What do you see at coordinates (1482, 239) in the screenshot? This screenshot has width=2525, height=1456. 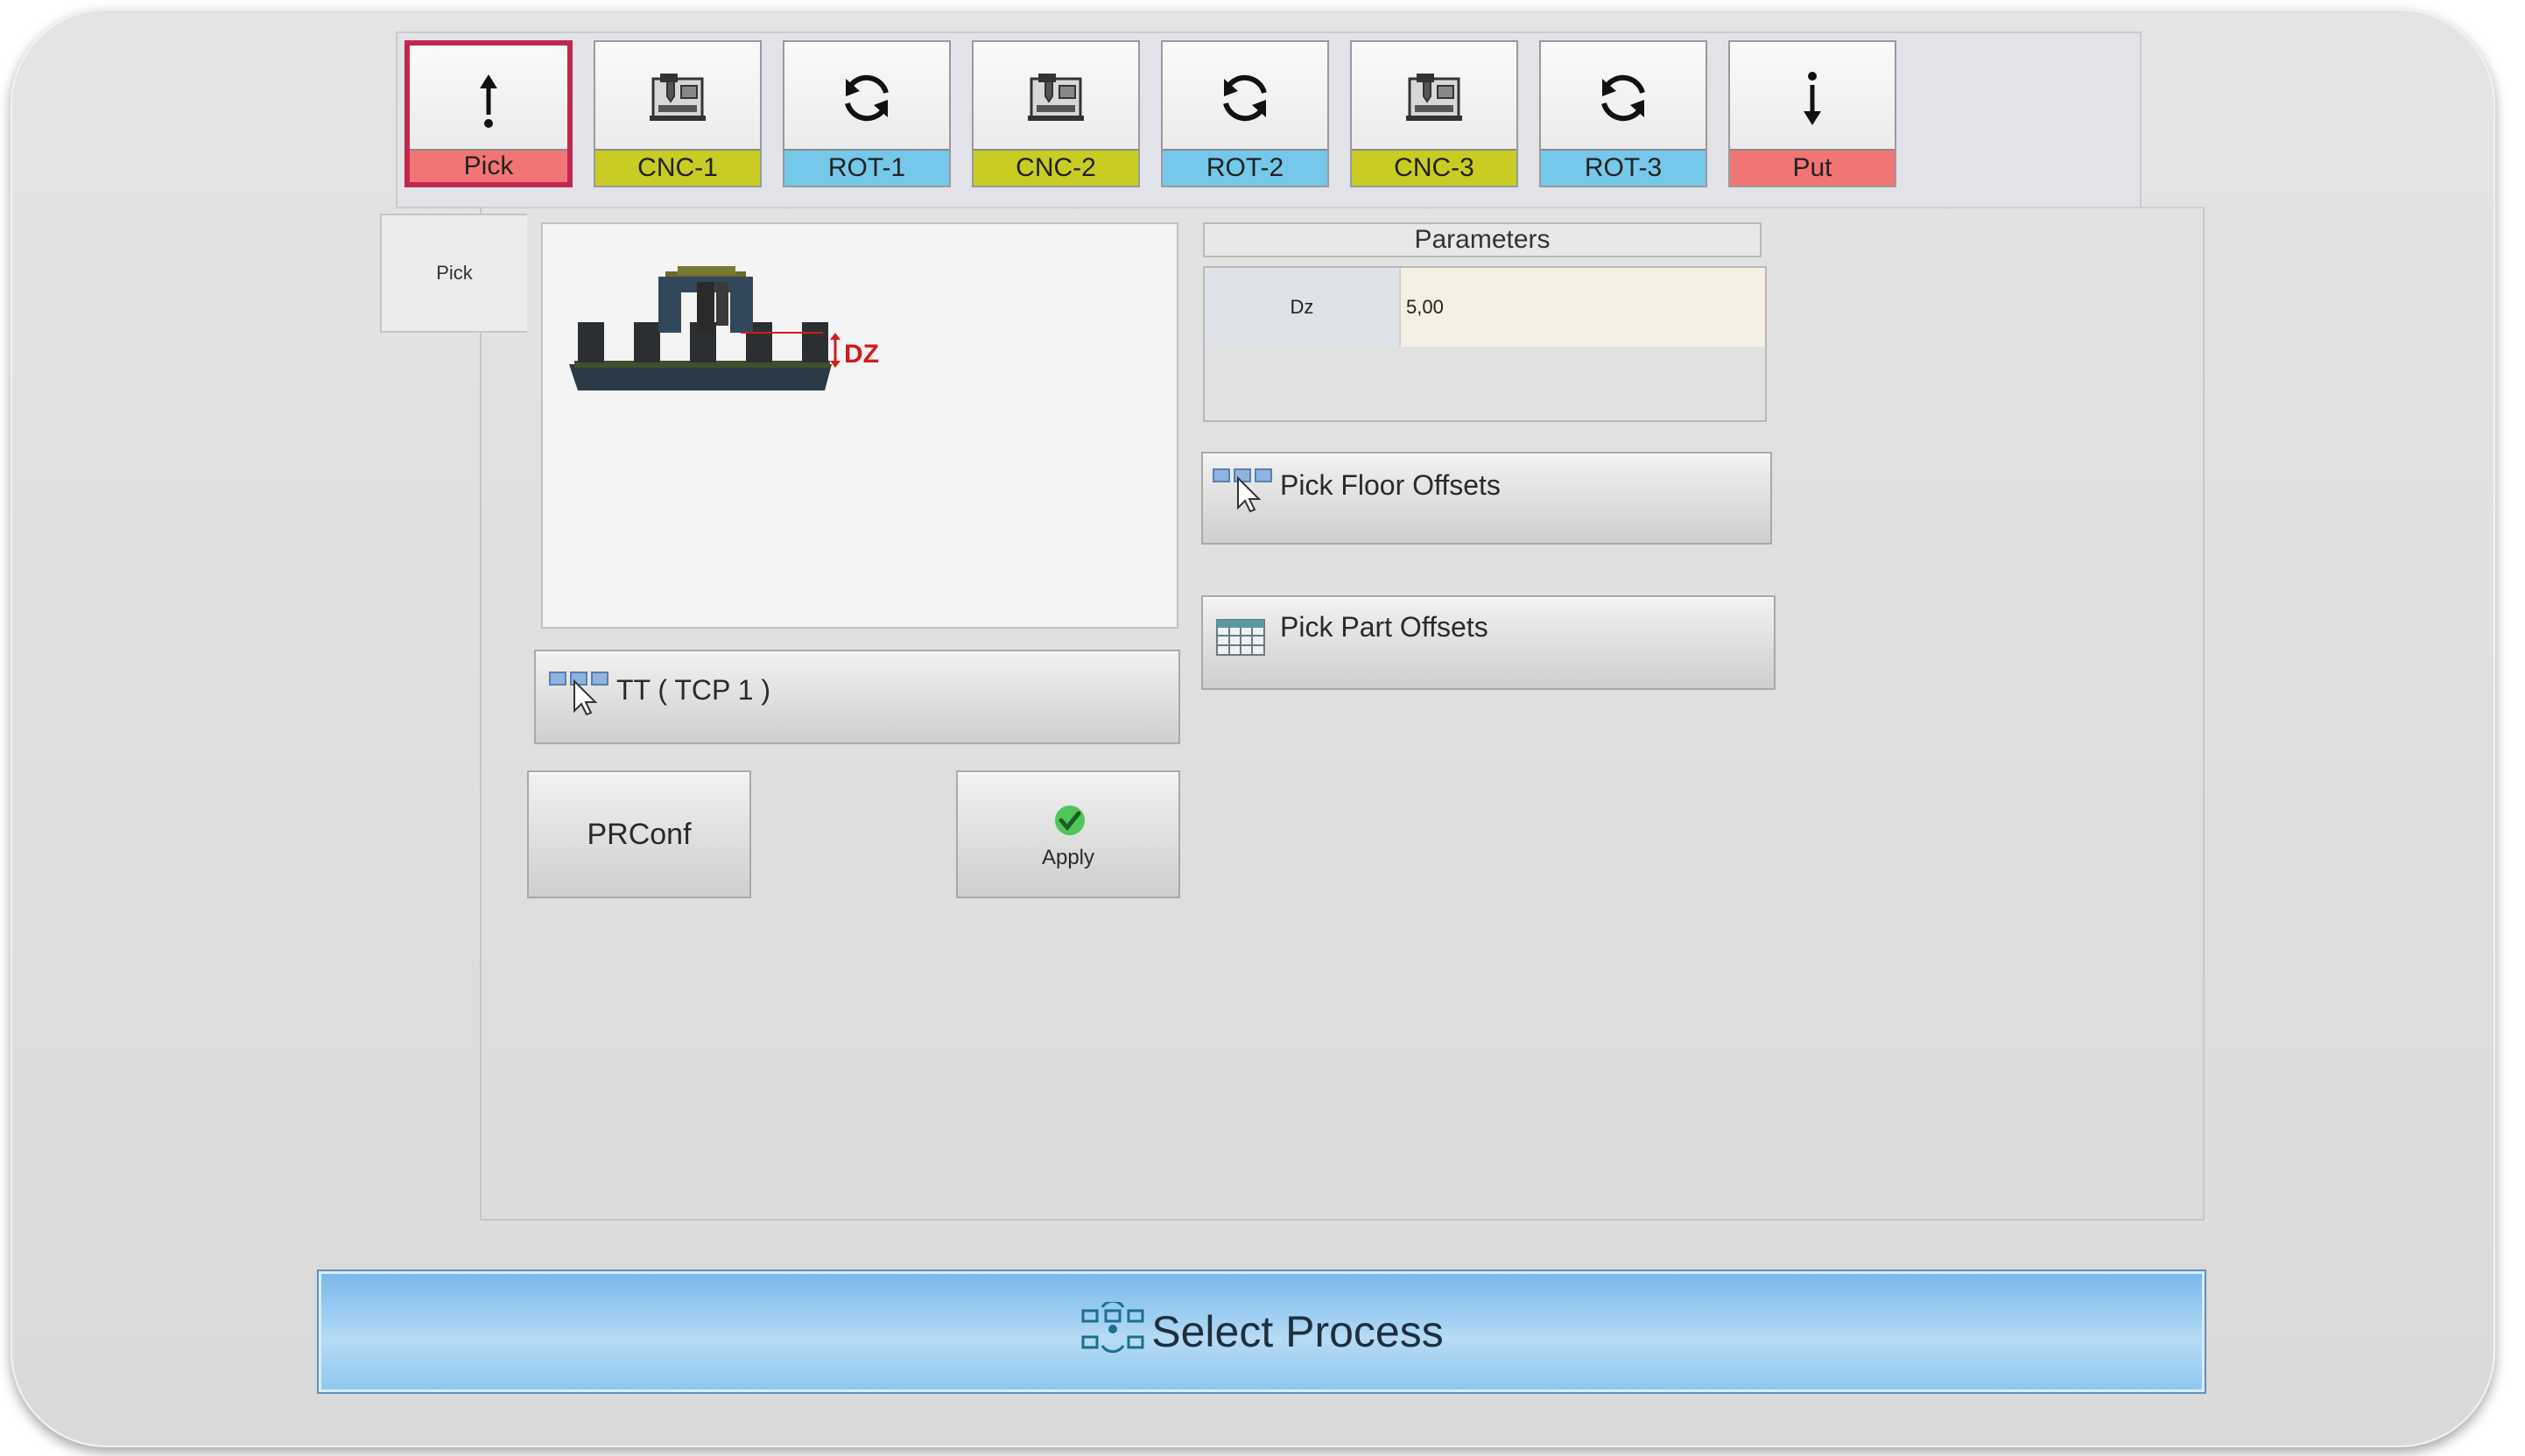 I see `parameters-title: Parameters` at bounding box center [1482, 239].